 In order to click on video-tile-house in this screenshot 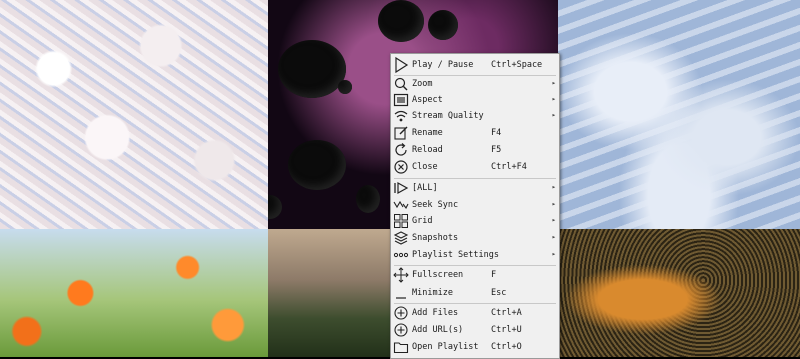, I will do `click(329, 293)`.